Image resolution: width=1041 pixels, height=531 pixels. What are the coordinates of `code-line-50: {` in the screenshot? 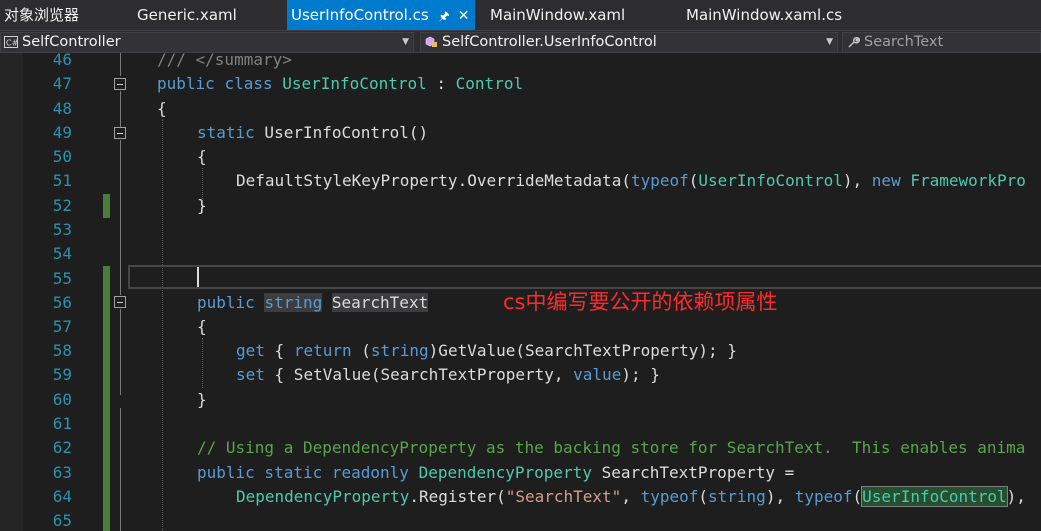 It's located at (202, 157).